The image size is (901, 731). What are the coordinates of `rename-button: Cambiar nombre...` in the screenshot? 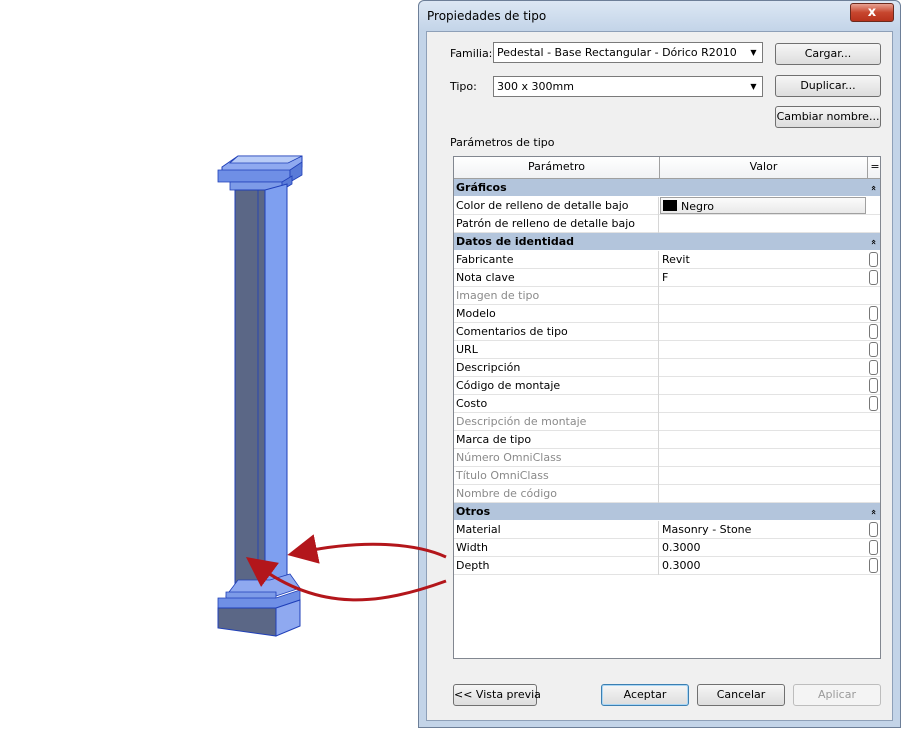 It's located at (828, 117).